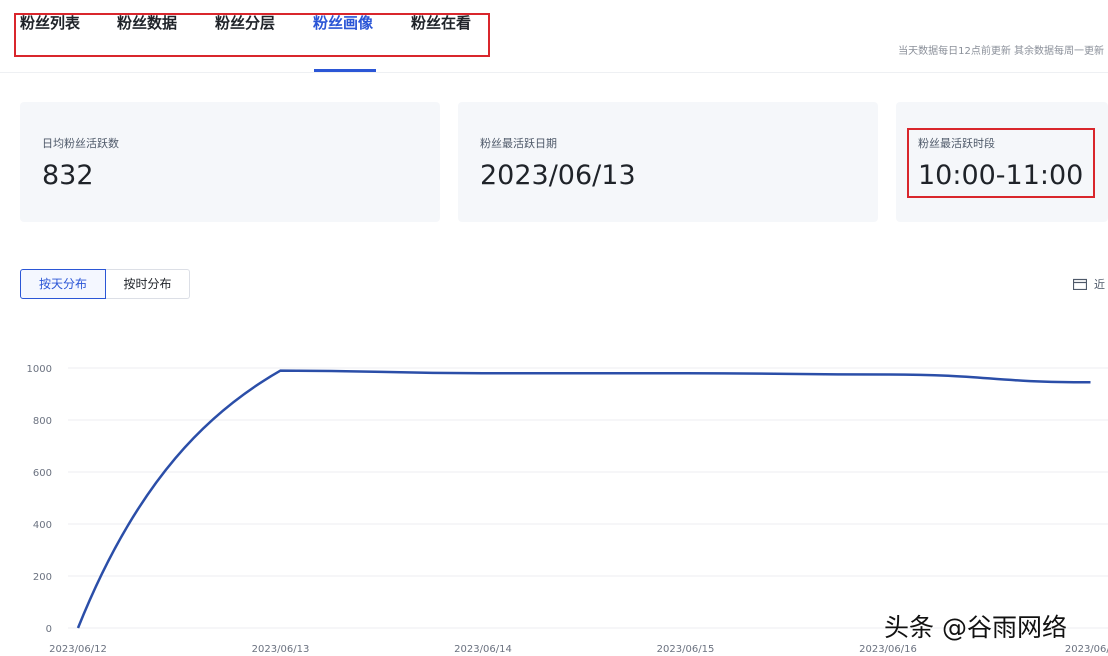 Image resolution: width=1108 pixels, height=656 pixels. I want to click on y-tick-label: 0, so click(49, 629).